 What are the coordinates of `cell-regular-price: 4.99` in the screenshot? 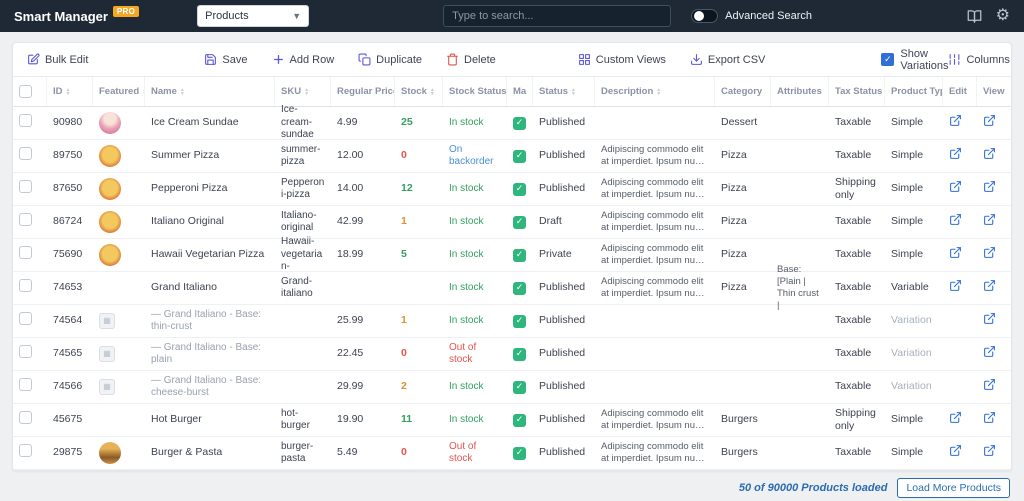 It's located at (363, 122).